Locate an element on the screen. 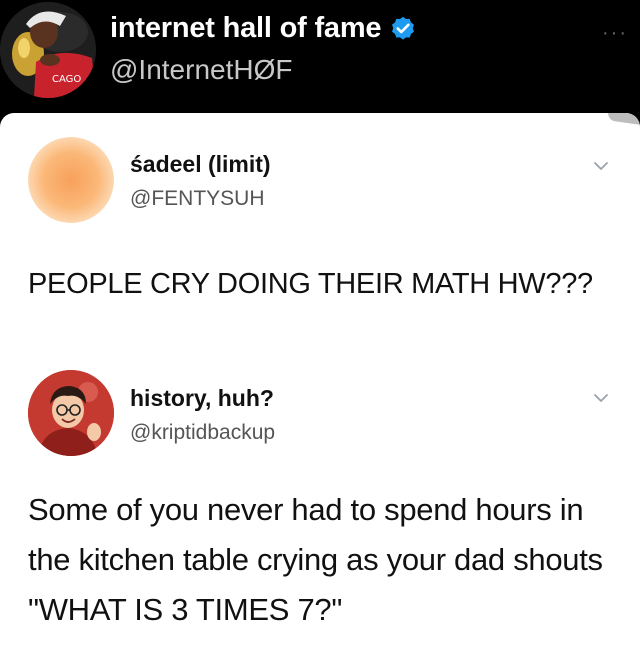  outer-name-row: internet hall of fame is located at coordinates (263, 28).